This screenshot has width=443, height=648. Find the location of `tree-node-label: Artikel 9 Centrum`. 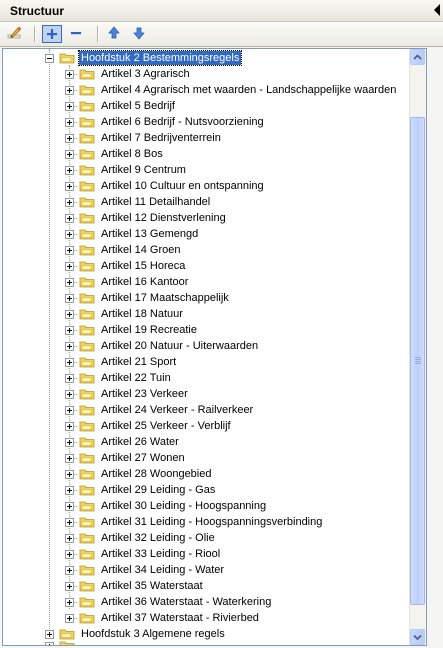

tree-node-label: Artikel 9 Centrum is located at coordinates (143, 170).